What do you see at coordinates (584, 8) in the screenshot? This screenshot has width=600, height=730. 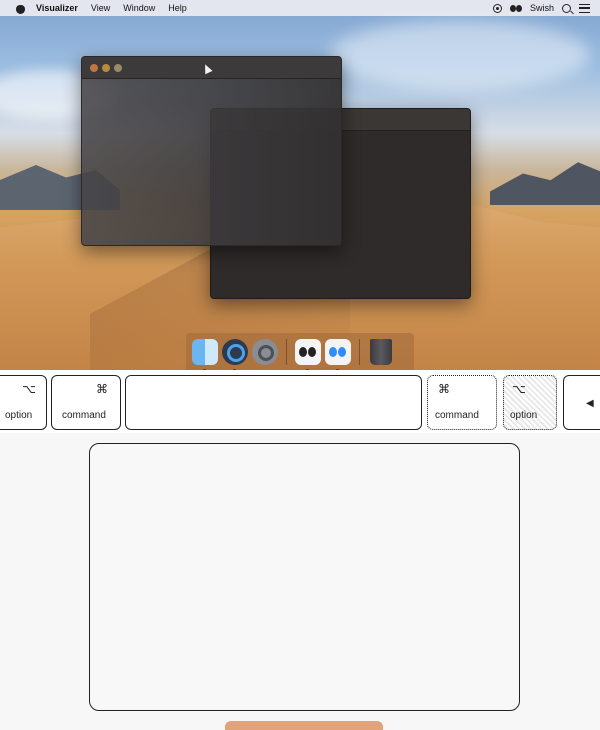 I see `control-center-icon` at bounding box center [584, 8].